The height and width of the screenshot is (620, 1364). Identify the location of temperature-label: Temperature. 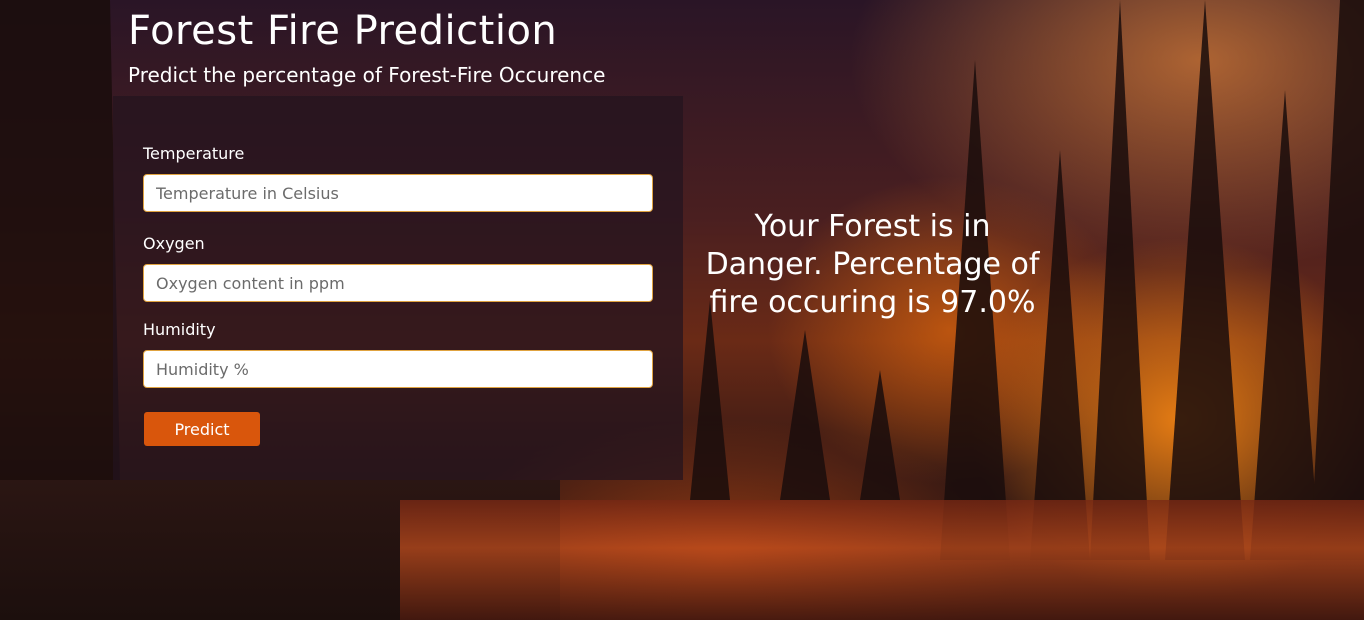
(194, 153).